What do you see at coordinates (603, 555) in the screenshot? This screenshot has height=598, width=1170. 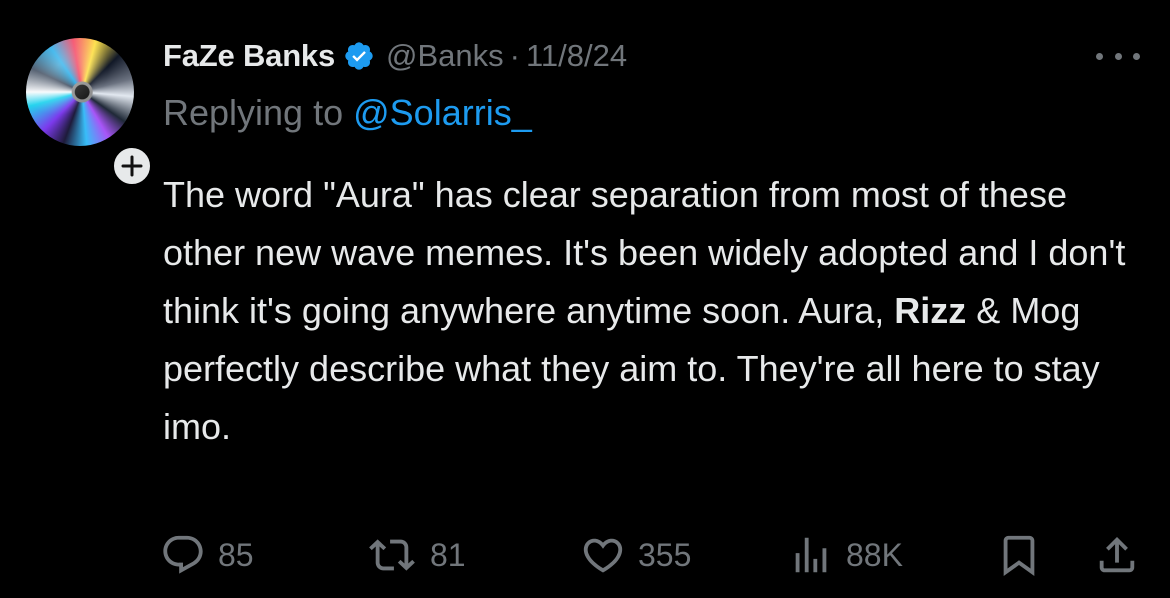 I see `heart-icon` at bounding box center [603, 555].